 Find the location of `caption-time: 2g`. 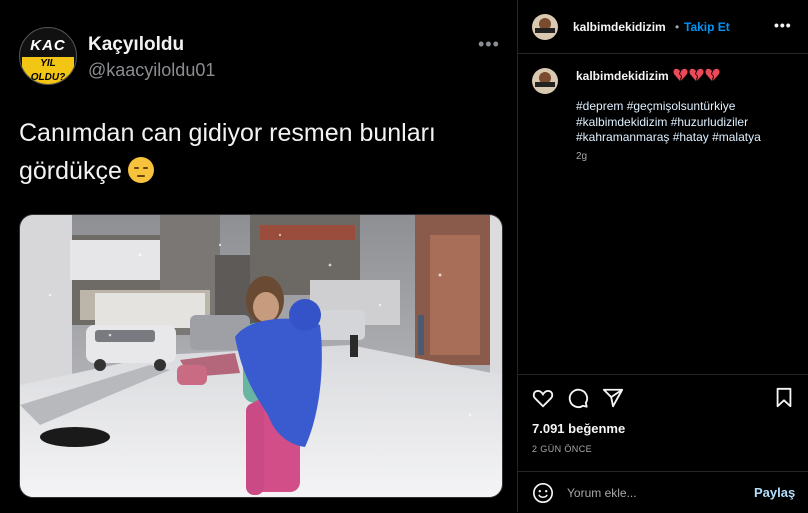

caption-time: 2g is located at coordinates (582, 156).